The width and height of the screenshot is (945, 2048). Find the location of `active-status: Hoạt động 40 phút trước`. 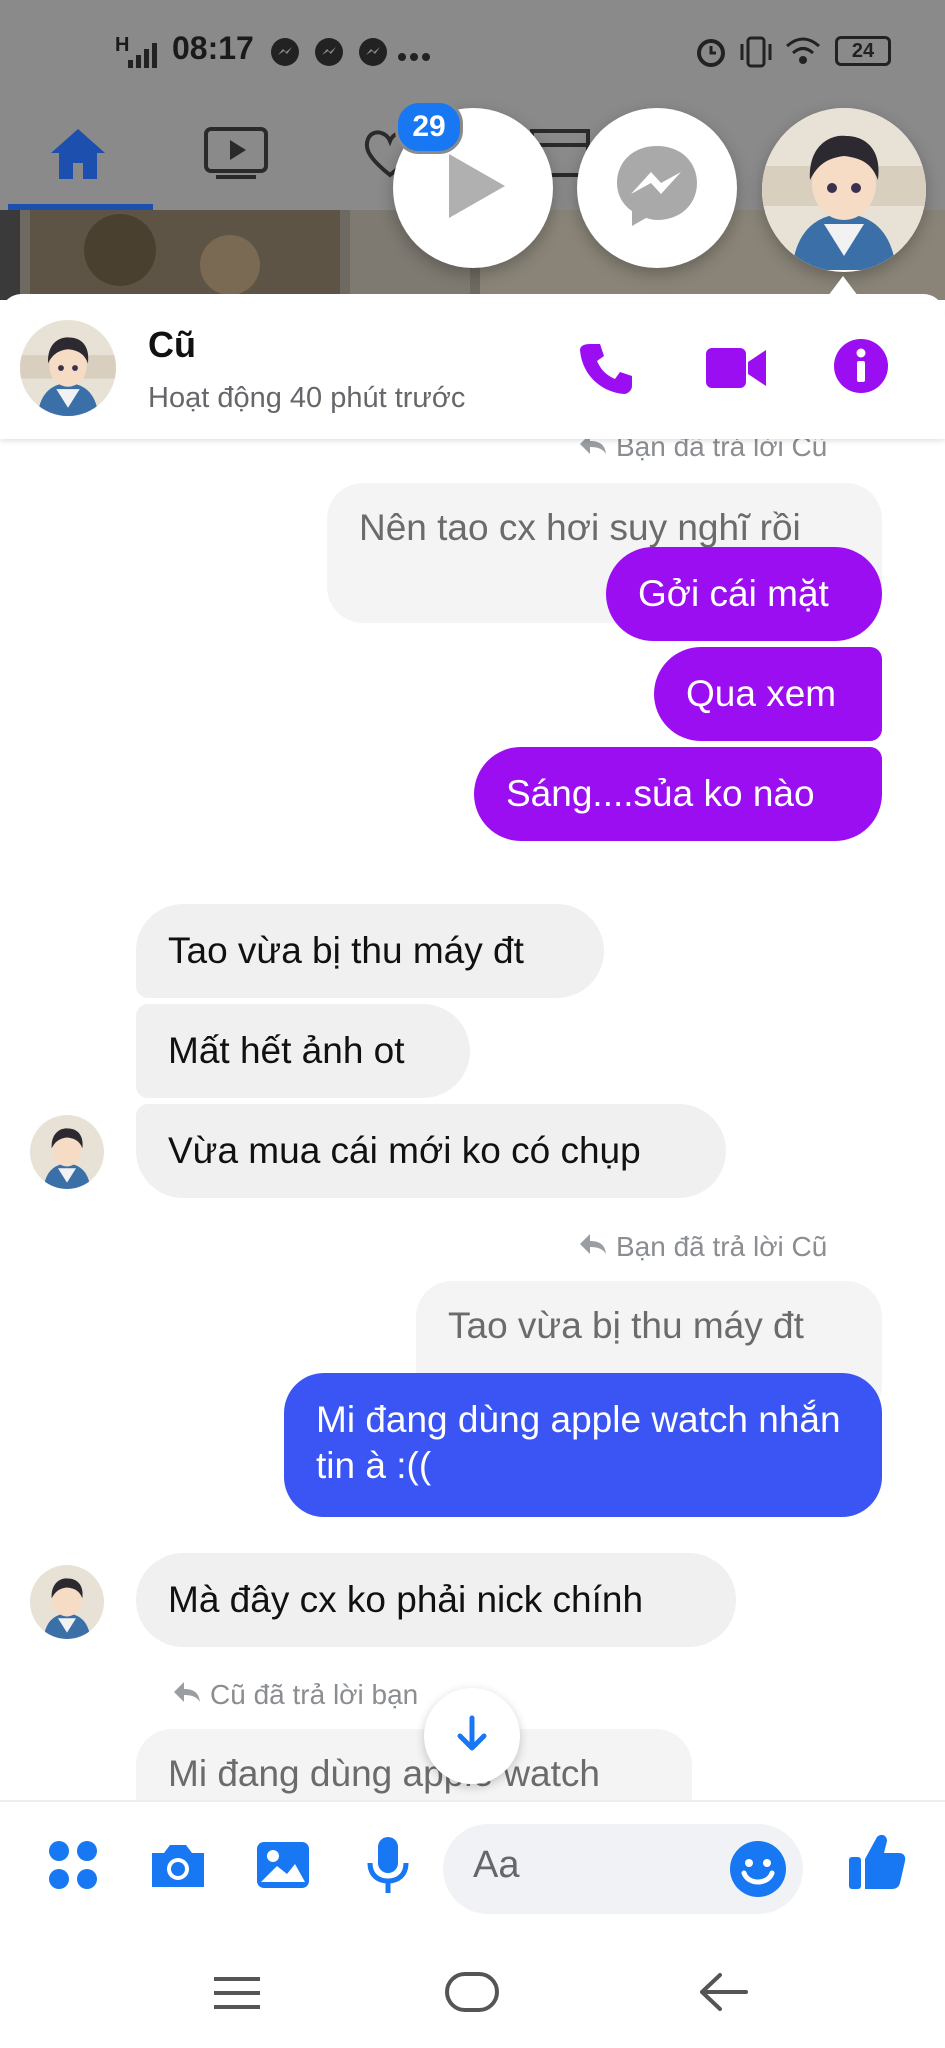

active-status: Hoạt động 40 phút trước is located at coordinates (307, 398).